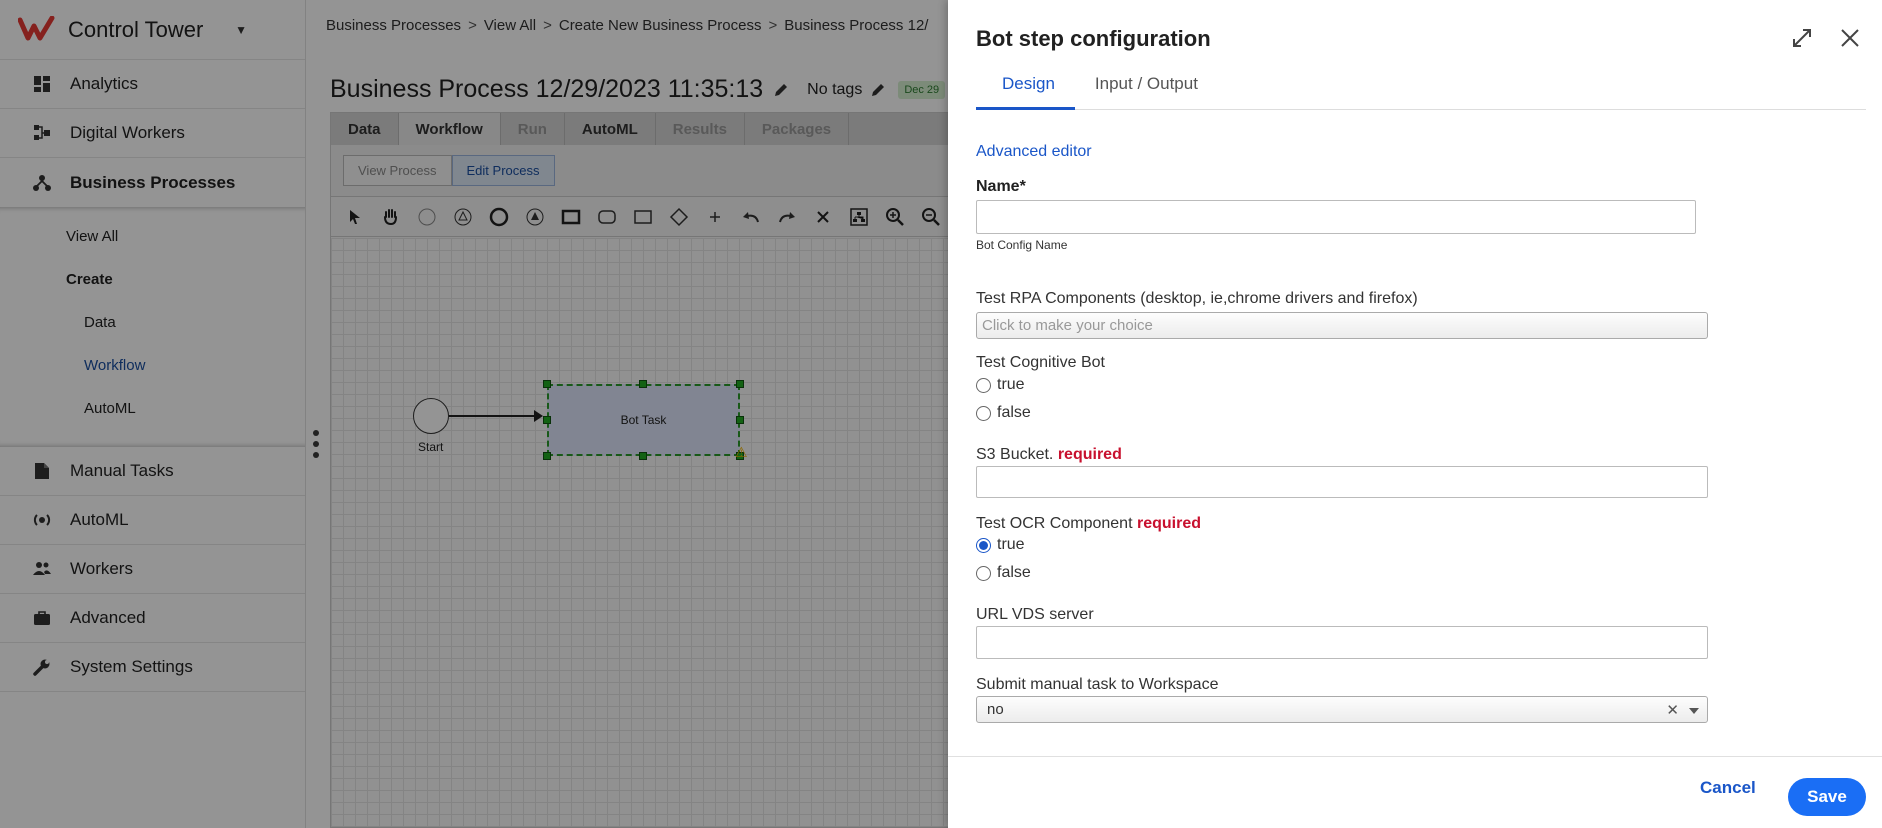  What do you see at coordinates (1827, 797) in the screenshot?
I see `save-button: Save` at bounding box center [1827, 797].